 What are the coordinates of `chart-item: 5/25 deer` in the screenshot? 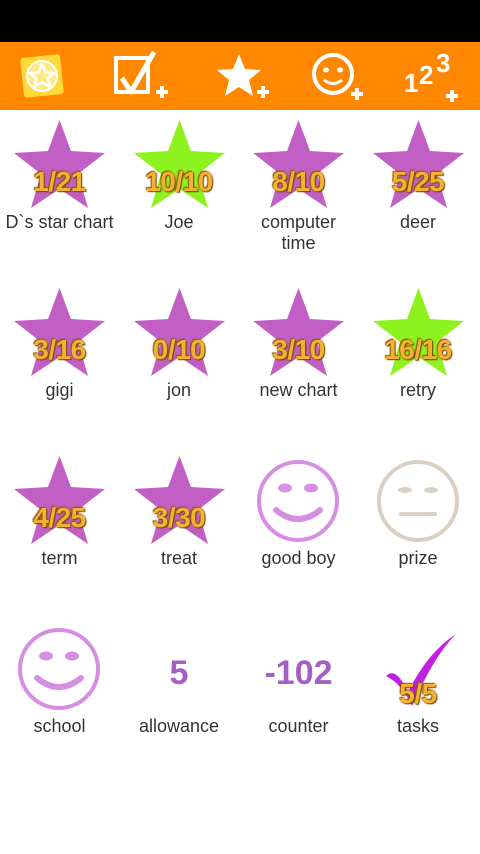 It's located at (418, 194).